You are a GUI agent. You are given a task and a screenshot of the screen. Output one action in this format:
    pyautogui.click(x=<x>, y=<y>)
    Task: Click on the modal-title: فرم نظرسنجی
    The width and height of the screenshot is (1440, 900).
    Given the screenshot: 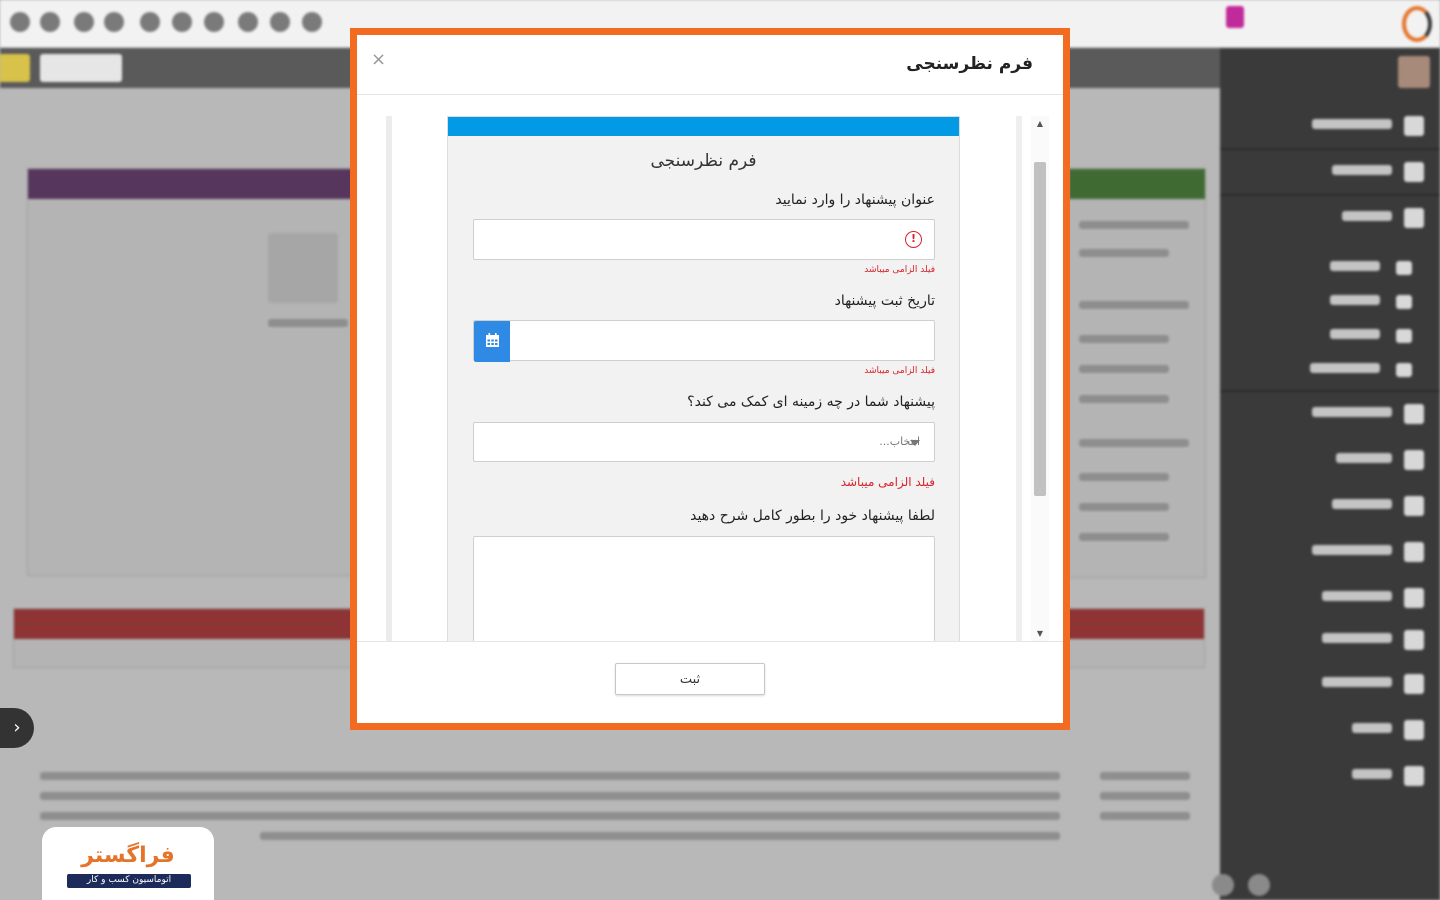 What is the action you would take?
    pyautogui.click(x=969, y=64)
    